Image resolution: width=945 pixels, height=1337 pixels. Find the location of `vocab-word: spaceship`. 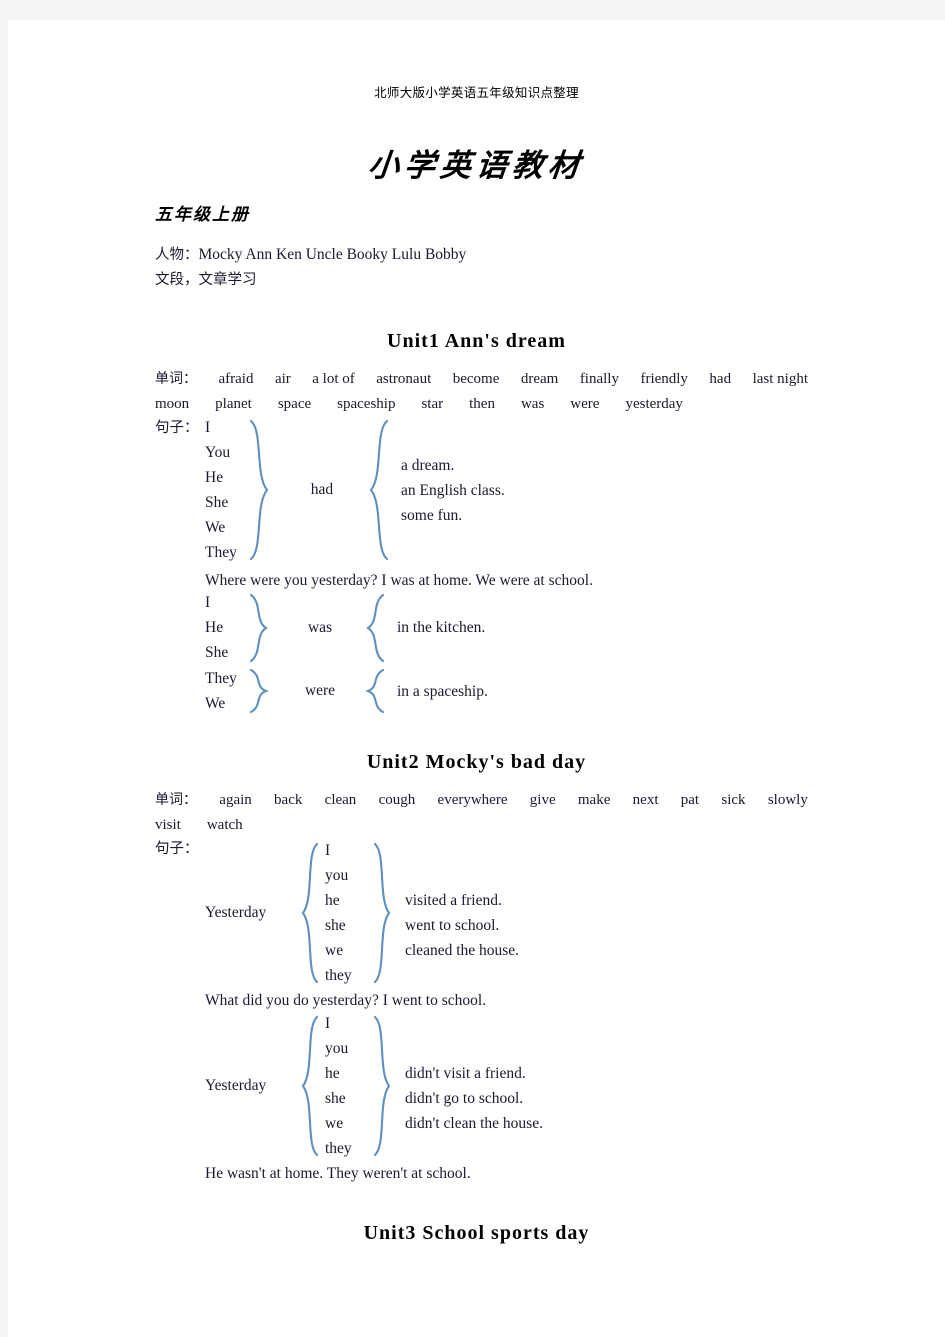

vocab-word: spaceship is located at coordinates (366, 404).